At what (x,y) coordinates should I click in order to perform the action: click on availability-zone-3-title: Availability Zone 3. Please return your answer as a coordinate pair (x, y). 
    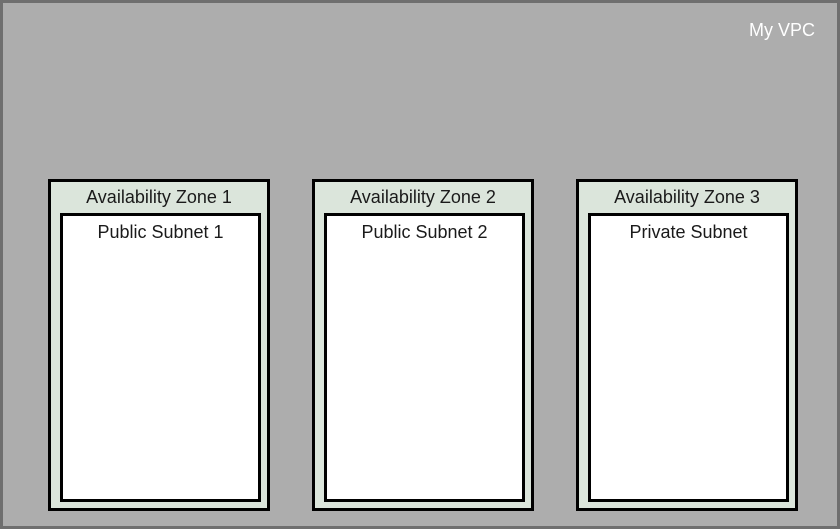
    Looking at the image, I should click on (687, 197).